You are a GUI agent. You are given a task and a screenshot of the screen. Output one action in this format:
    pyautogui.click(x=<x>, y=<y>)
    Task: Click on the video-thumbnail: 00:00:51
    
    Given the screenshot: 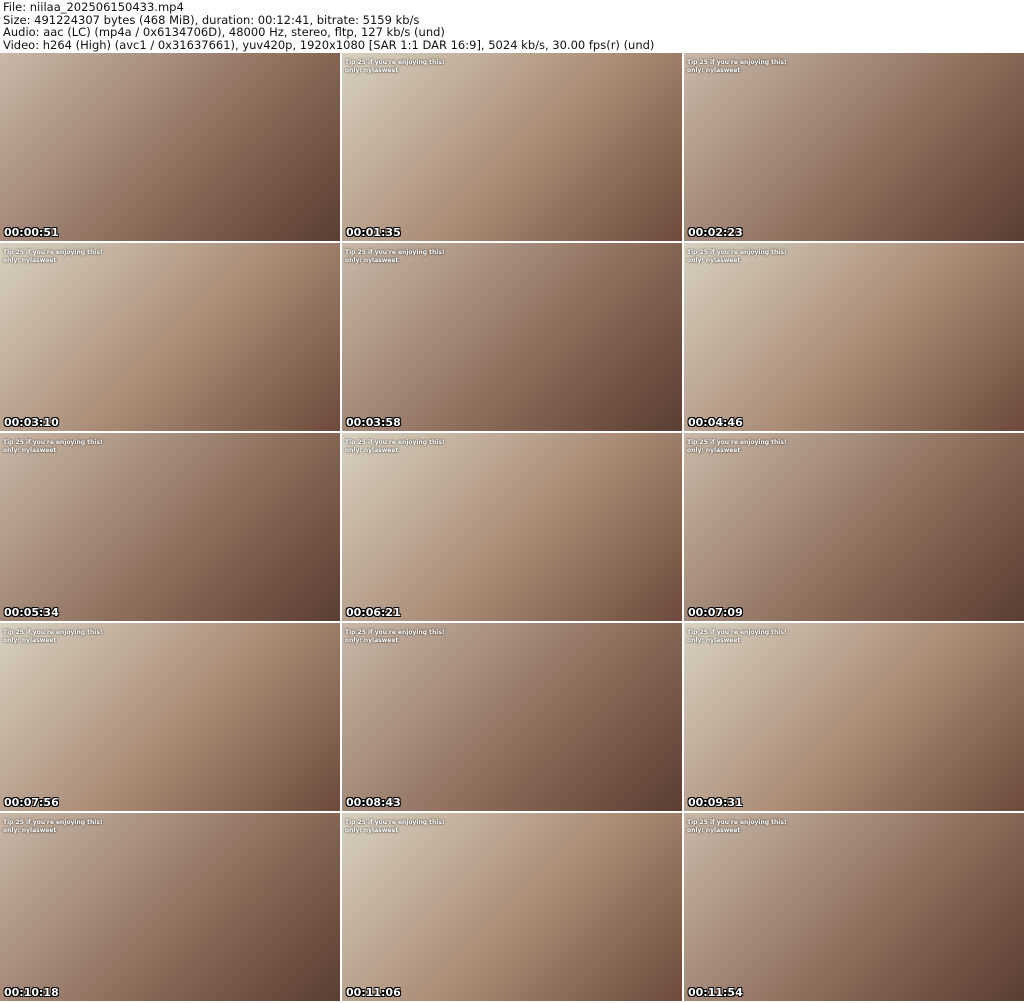 What is the action you would take?
    pyautogui.click(x=170, y=147)
    